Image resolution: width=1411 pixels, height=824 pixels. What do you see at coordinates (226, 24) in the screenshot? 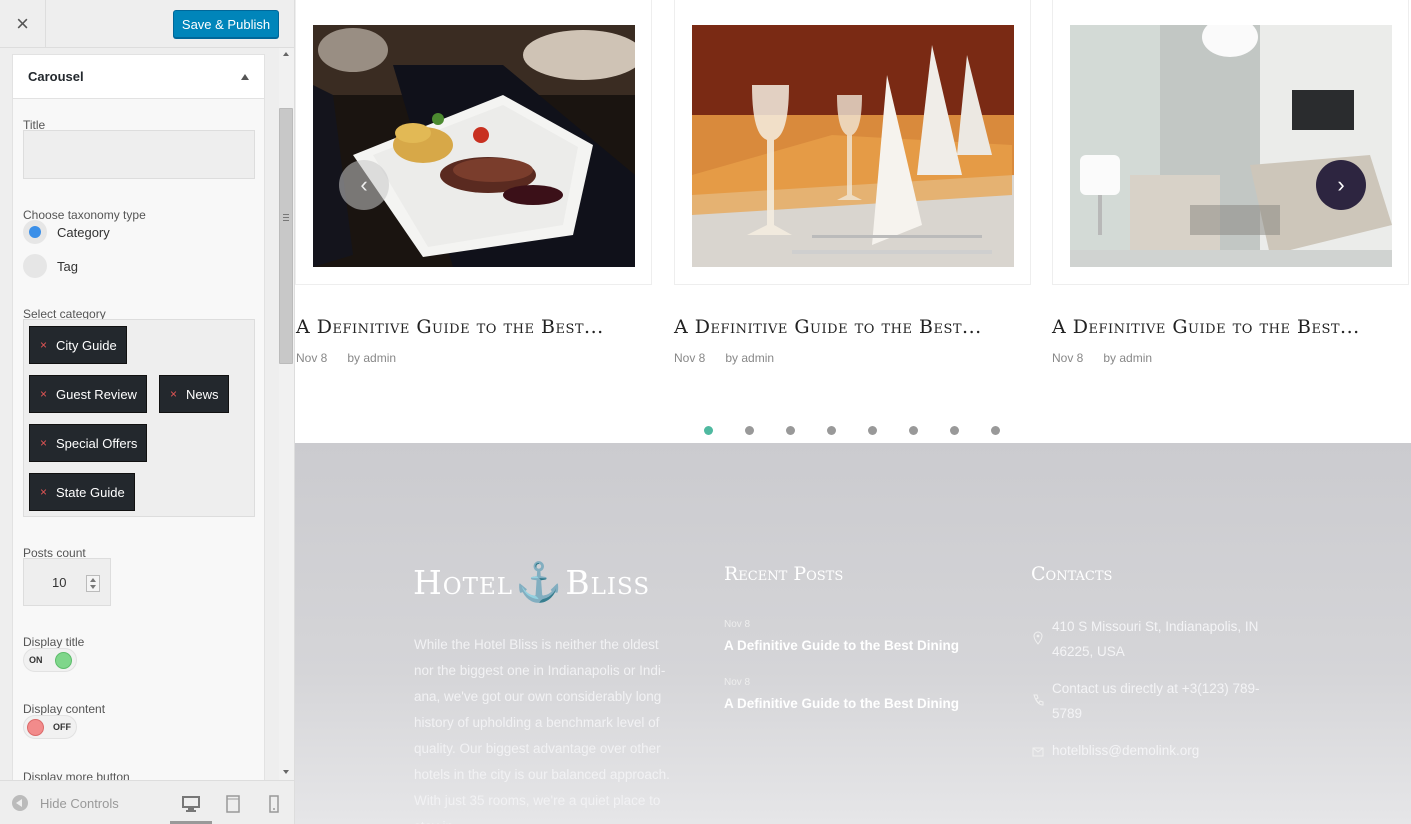
I see `save-publish-button: Save & Publish` at bounding box center [226, 24].